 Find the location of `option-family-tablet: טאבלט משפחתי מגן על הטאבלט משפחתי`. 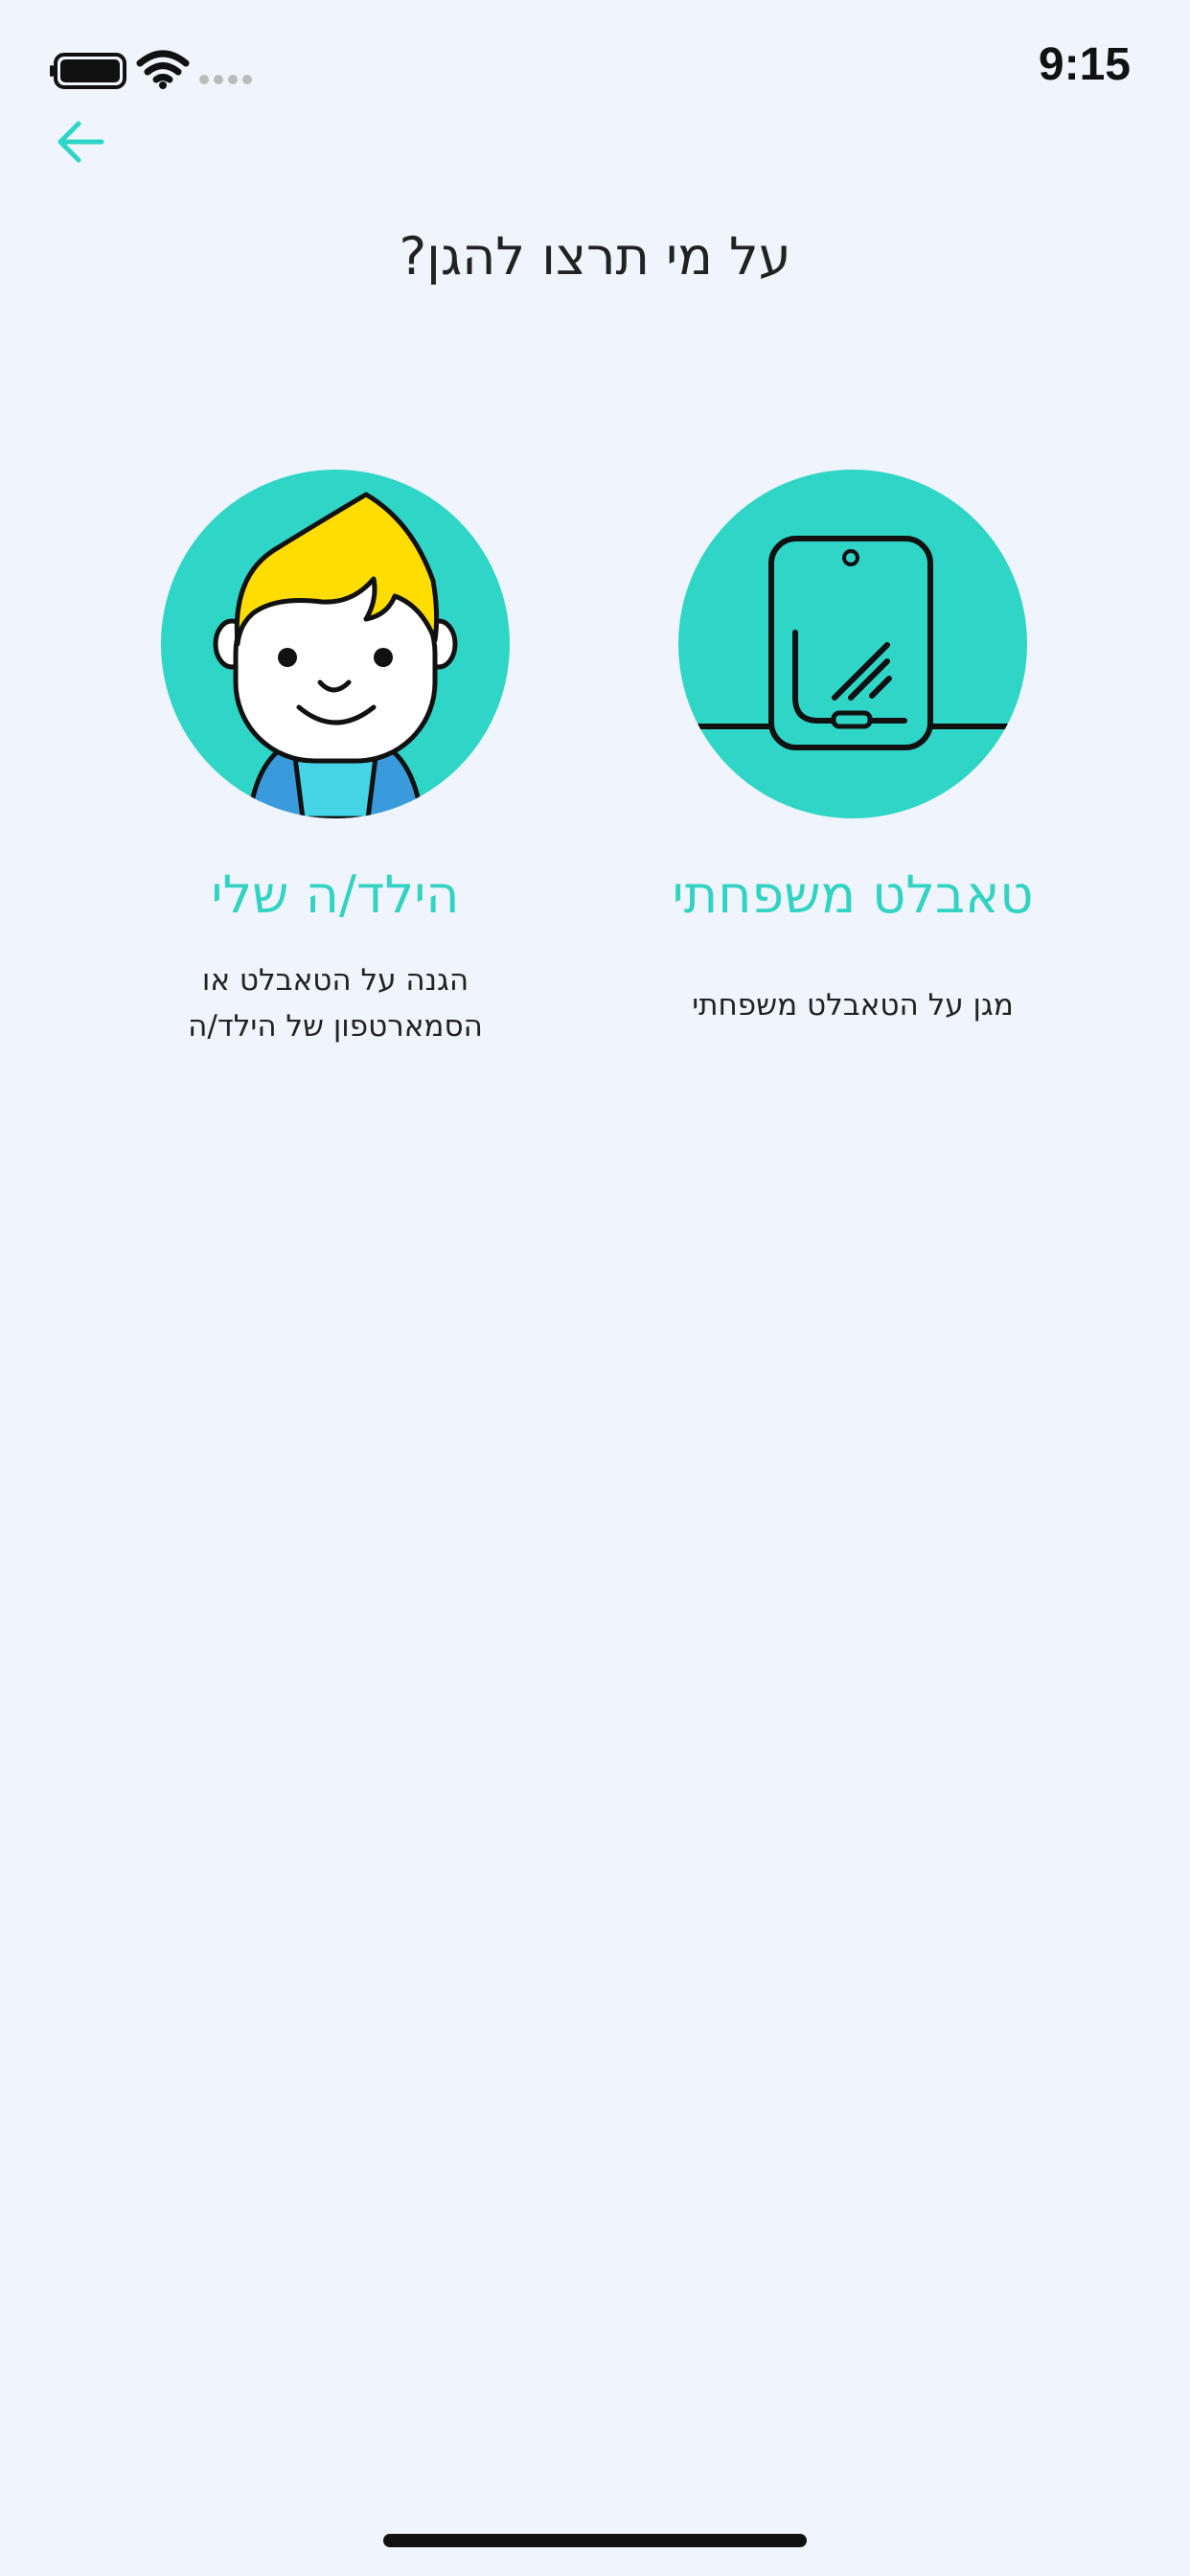

option-family-tablet: טאבלט משפחתי מגן על הטאבלט משפחתי is located at coordinates (853, 749).